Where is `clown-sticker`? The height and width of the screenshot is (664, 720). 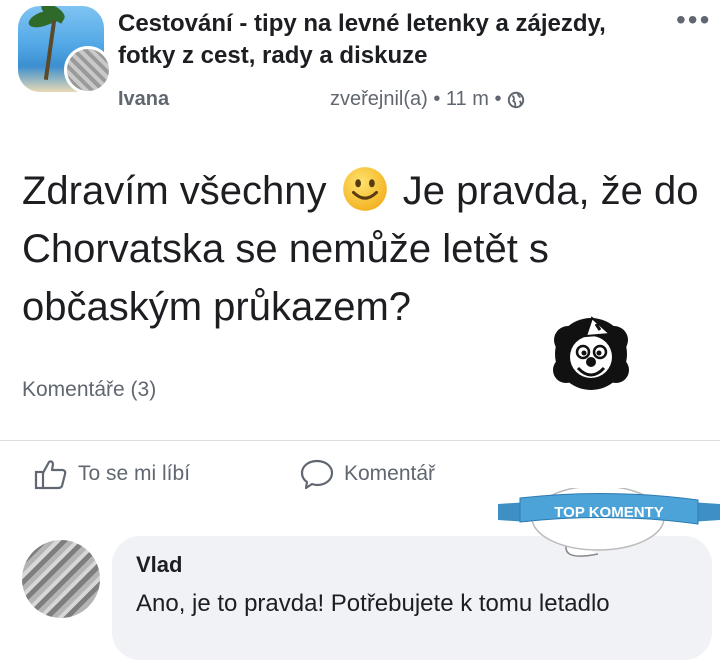
clown-sticker is located at coordinates (591, 353).